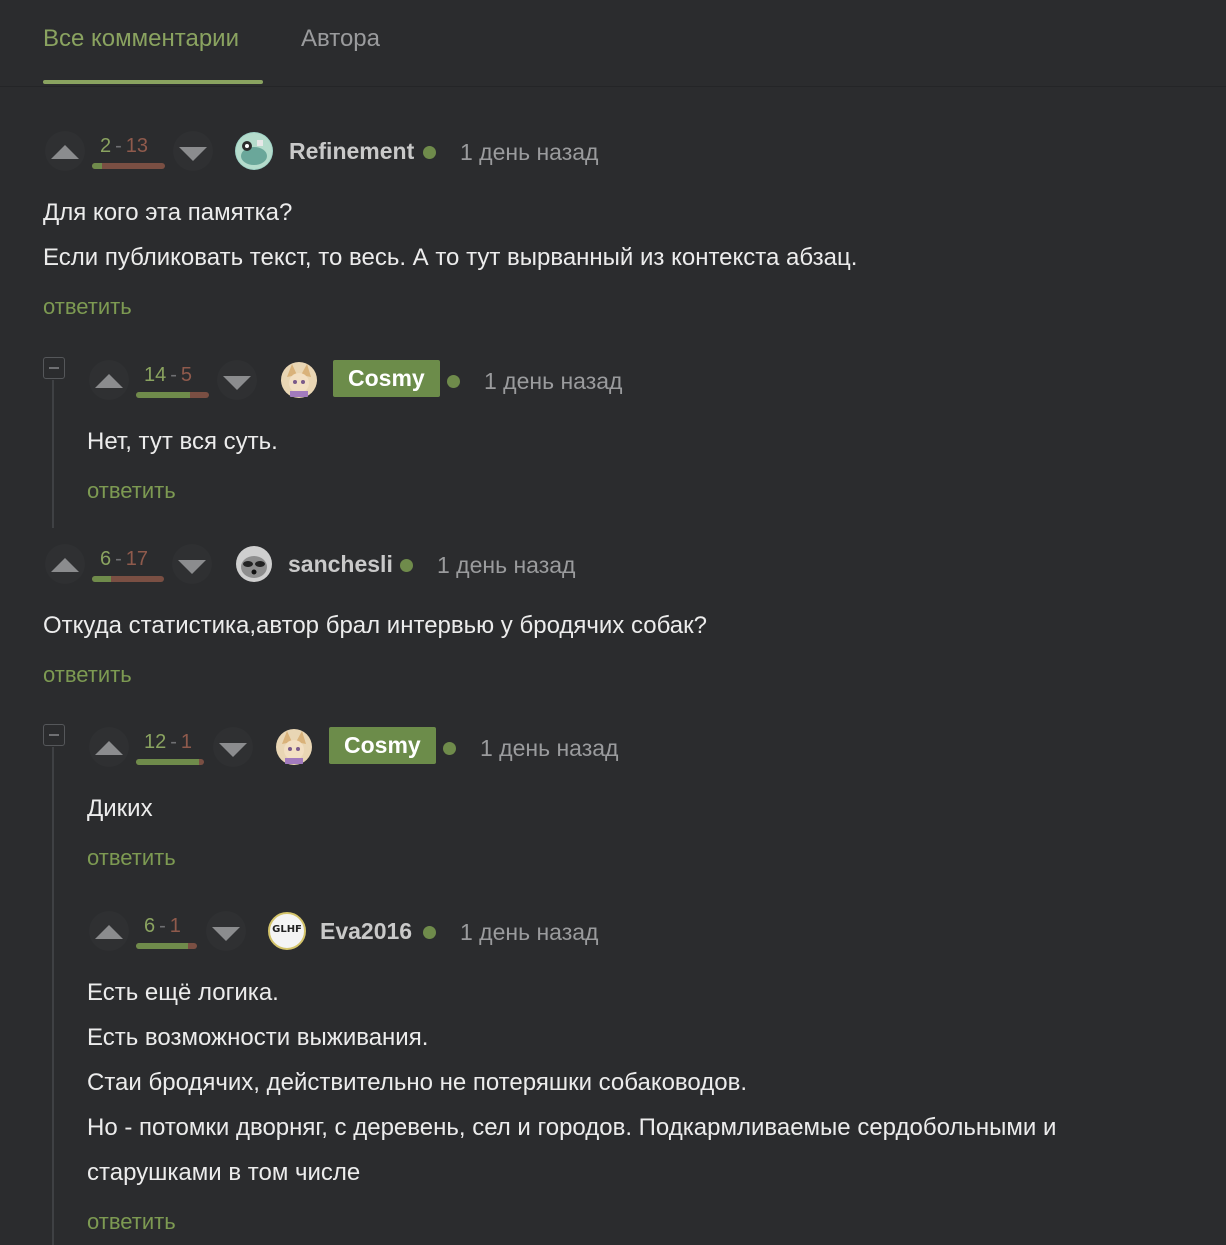  What do you see at coordinates (340, 564) in the screenshot?
I see `username: sanchesli` at bounding box center [340, 564].